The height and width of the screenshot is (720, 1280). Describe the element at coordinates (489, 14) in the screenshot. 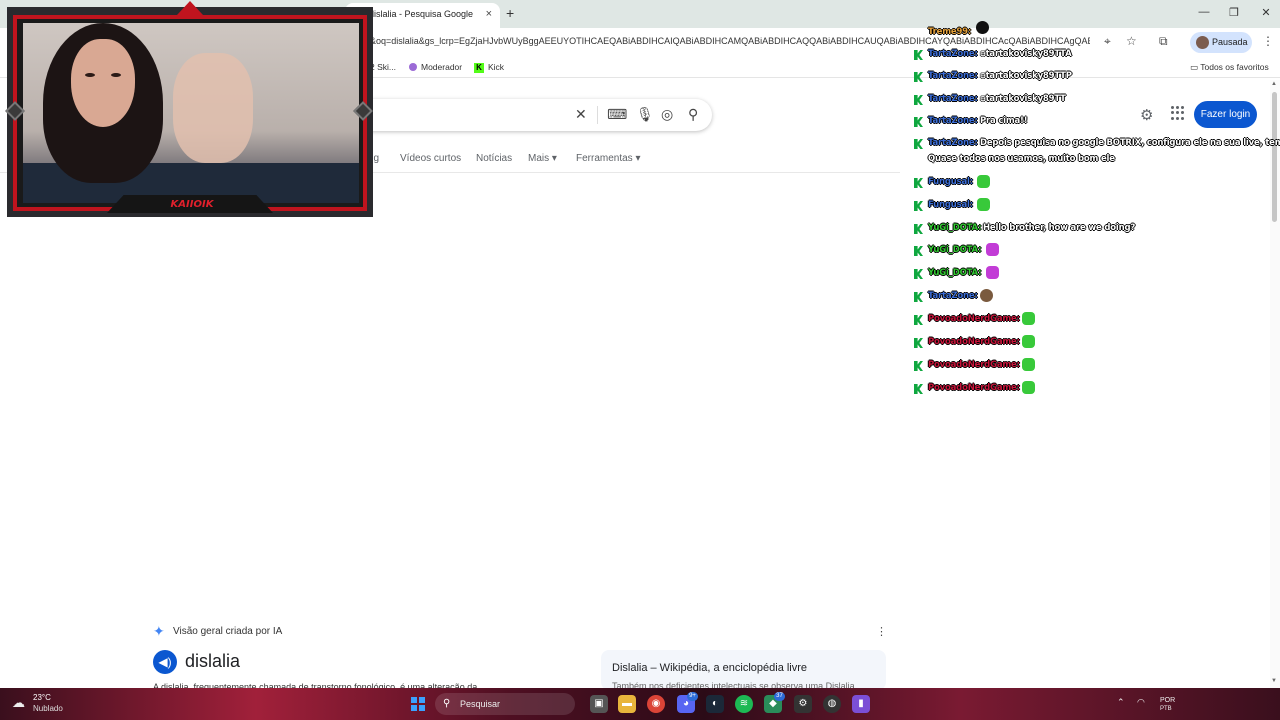

I see `tab-close-icon: ×` at that location.